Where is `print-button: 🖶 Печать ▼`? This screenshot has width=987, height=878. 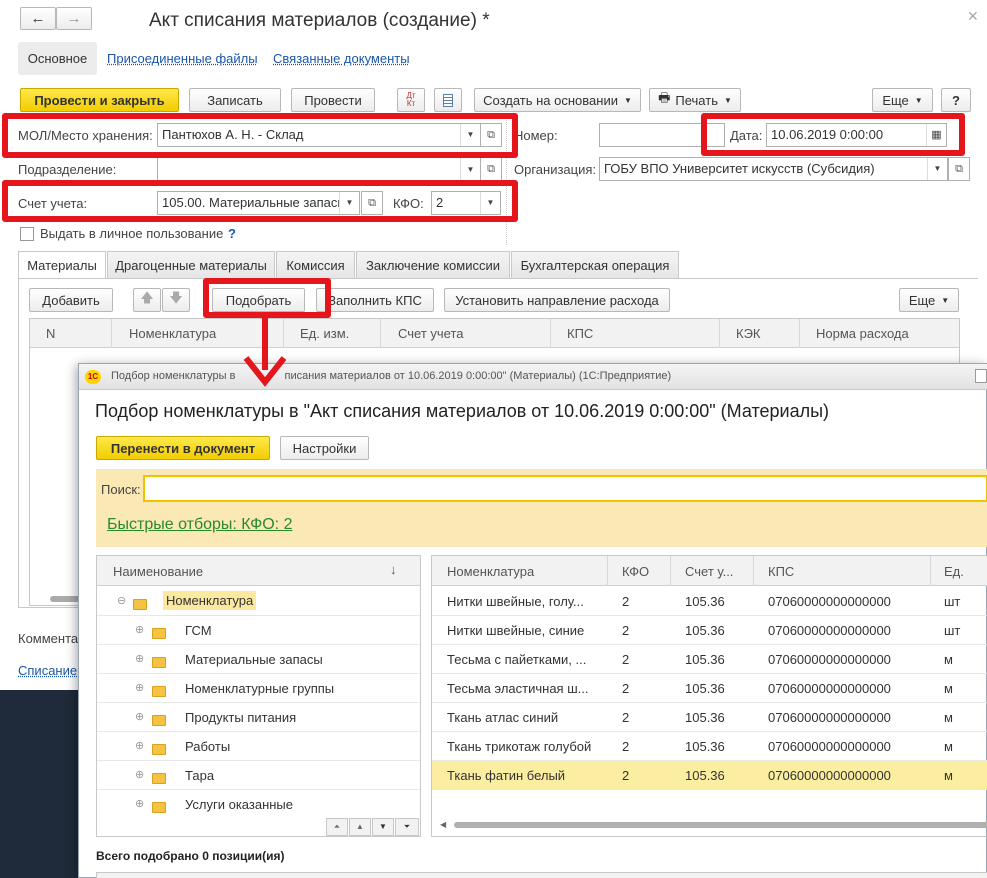
print-button: 🖶 Печать ▼ is located at coordinates (695, 100).